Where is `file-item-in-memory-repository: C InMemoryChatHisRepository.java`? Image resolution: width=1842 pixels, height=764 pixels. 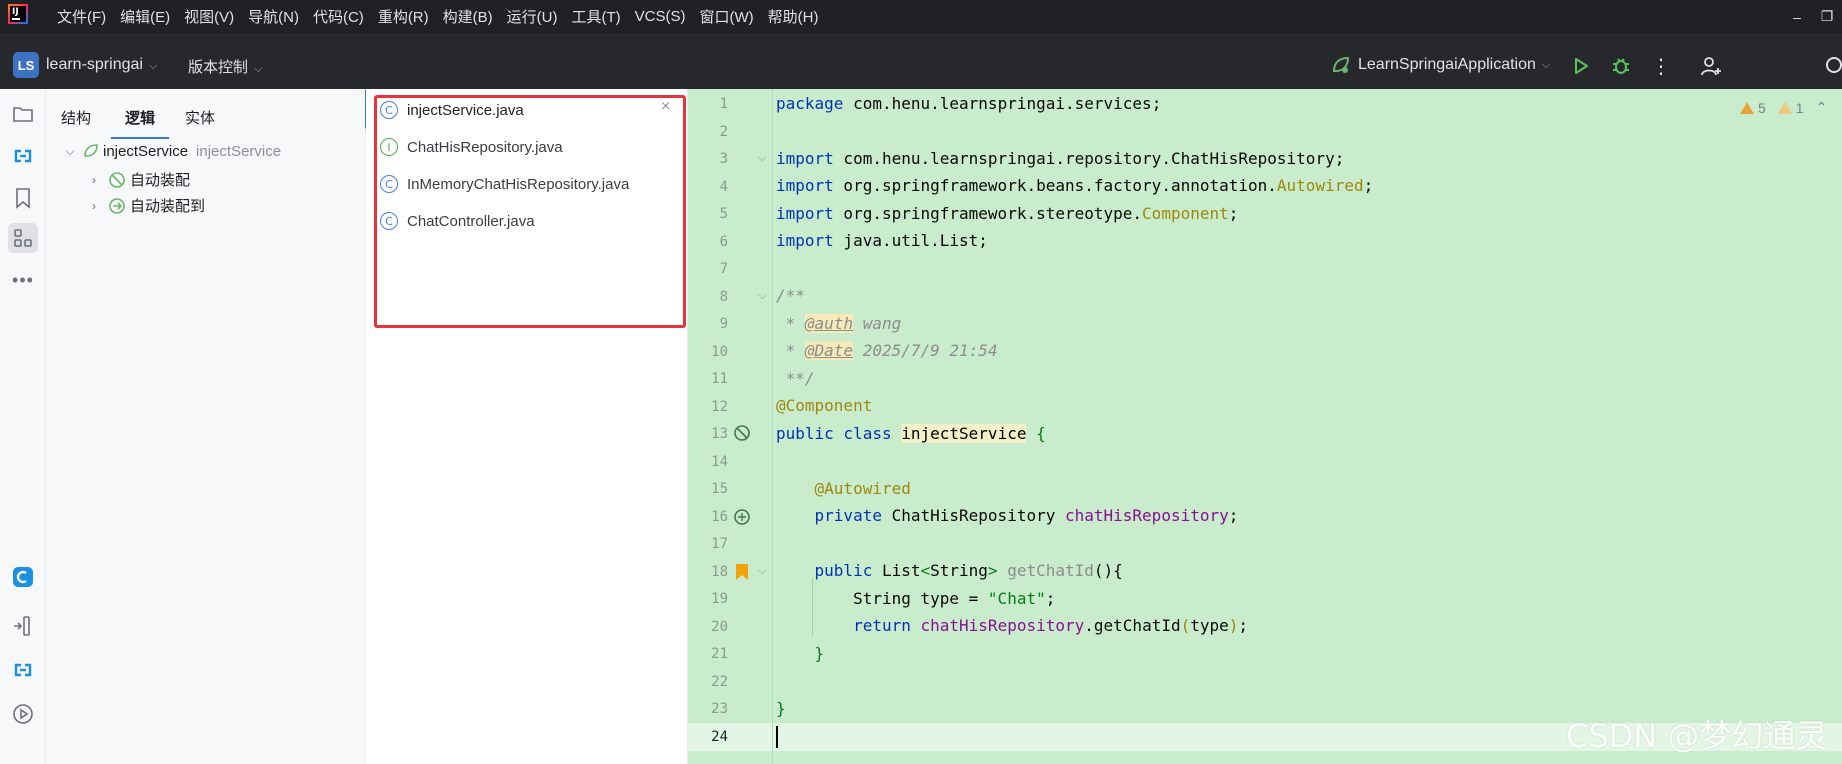 file-item-in-memory-repository: C InMemoryChatHisRepository.java is located at coordinates (504, 184).